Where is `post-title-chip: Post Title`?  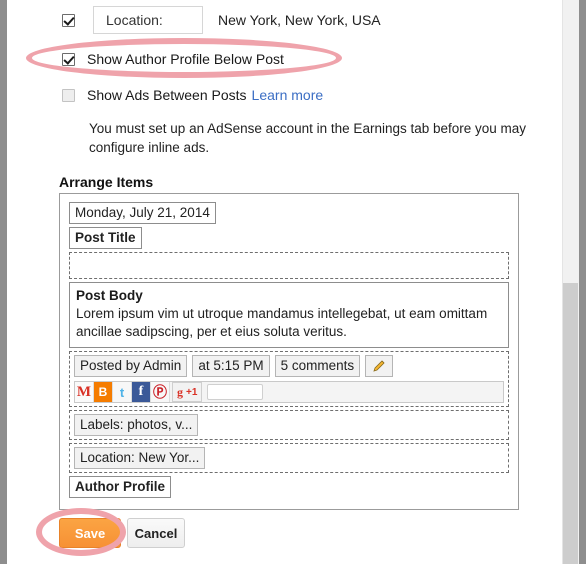 post-title-chip: Post Title is located at coordinates (105, 238).